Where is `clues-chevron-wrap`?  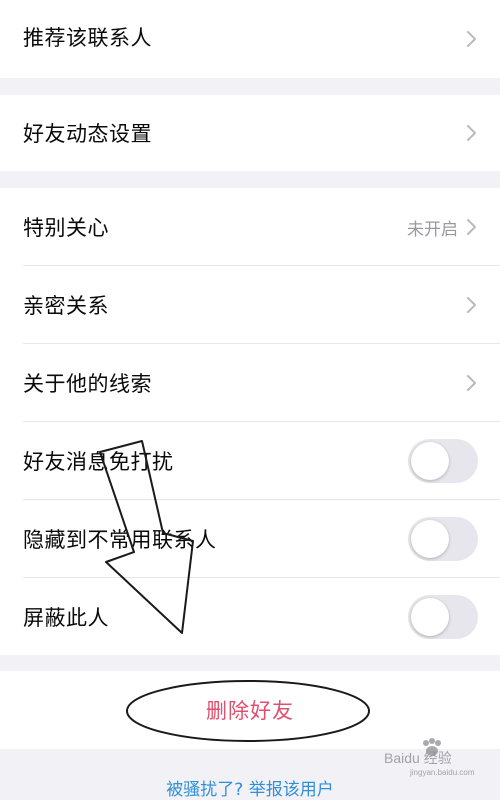
clues-chevron-wrap is located at coordinates (472, 383).